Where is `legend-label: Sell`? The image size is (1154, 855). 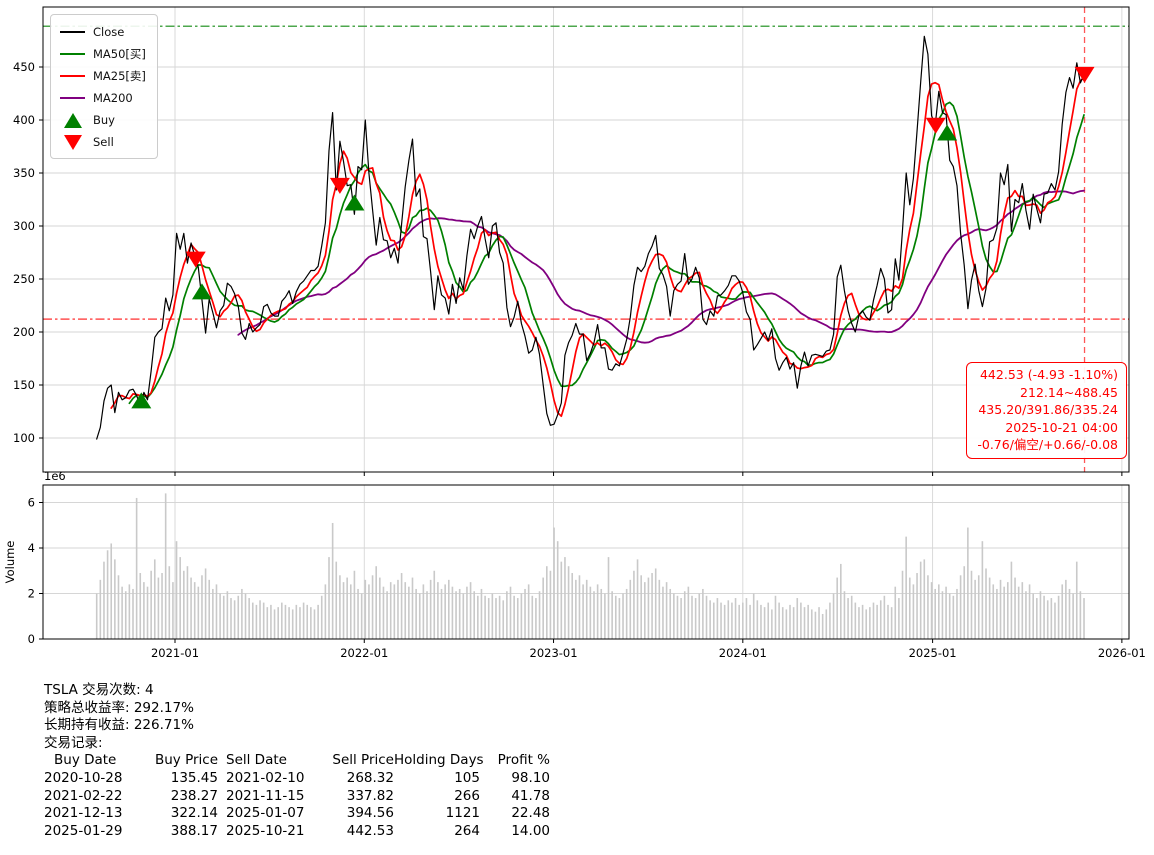 legend-label: Sell is located at coordinates (103, 142).